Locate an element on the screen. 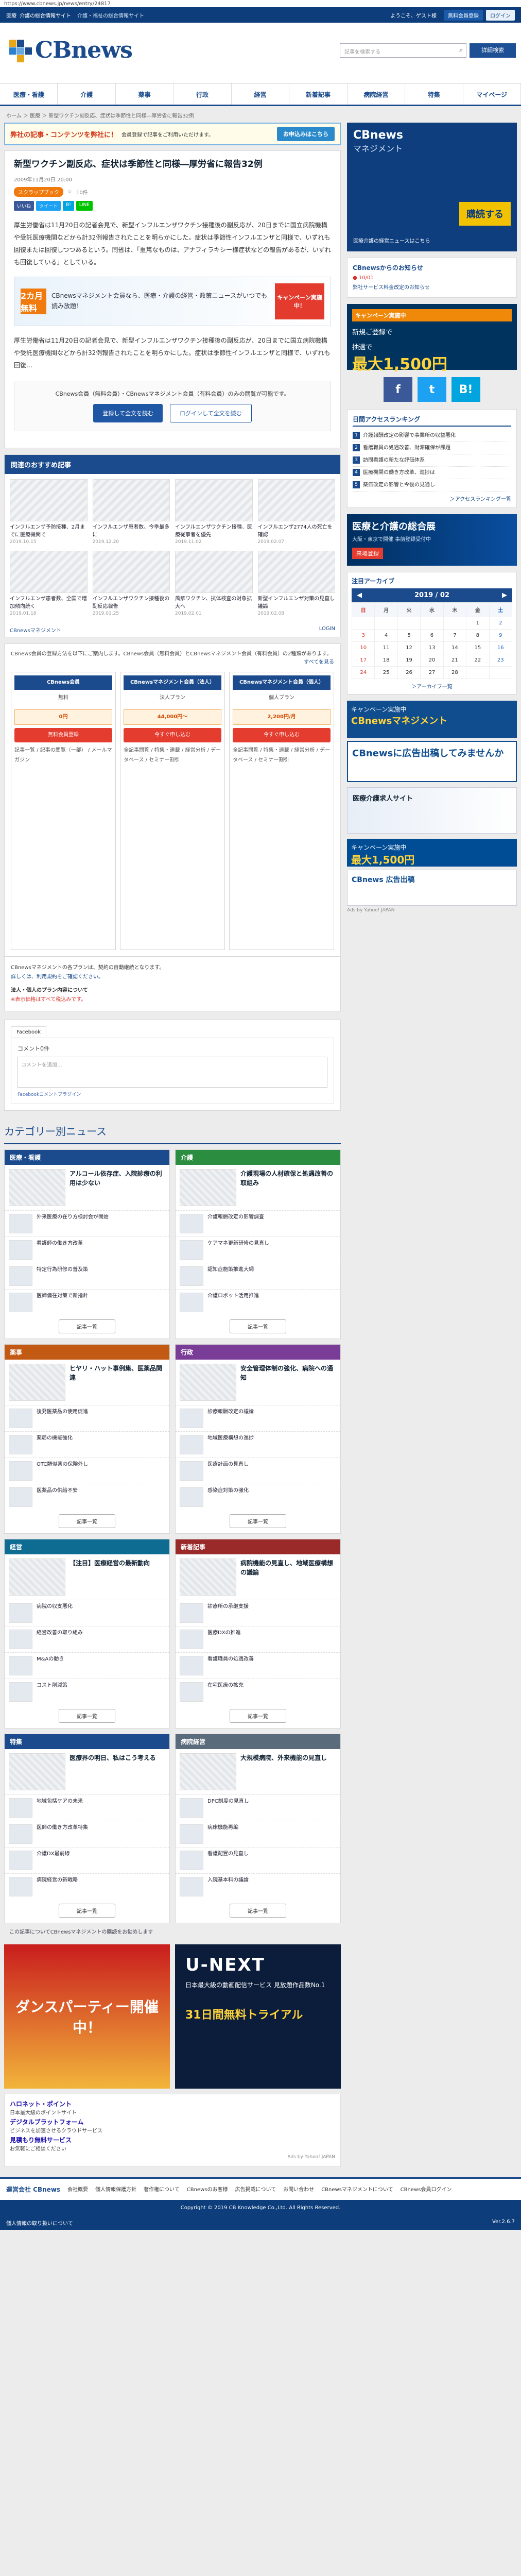 This screenshot has width=521, height=2576. ad-banner-game: ダンスパーティー開催中！ is located at coordinates (87, 2016).